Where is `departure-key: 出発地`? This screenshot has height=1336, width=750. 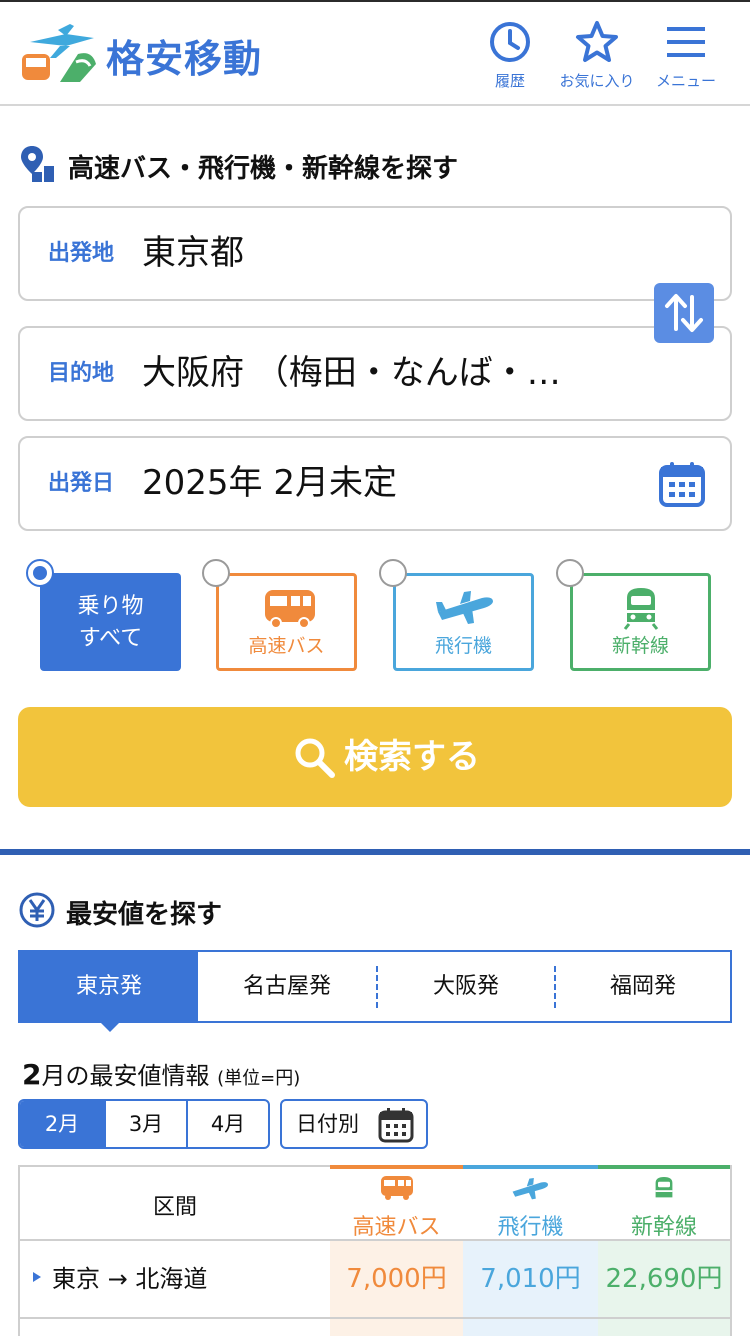
departure-key: 出発地 is located at coordinates (81, 253).